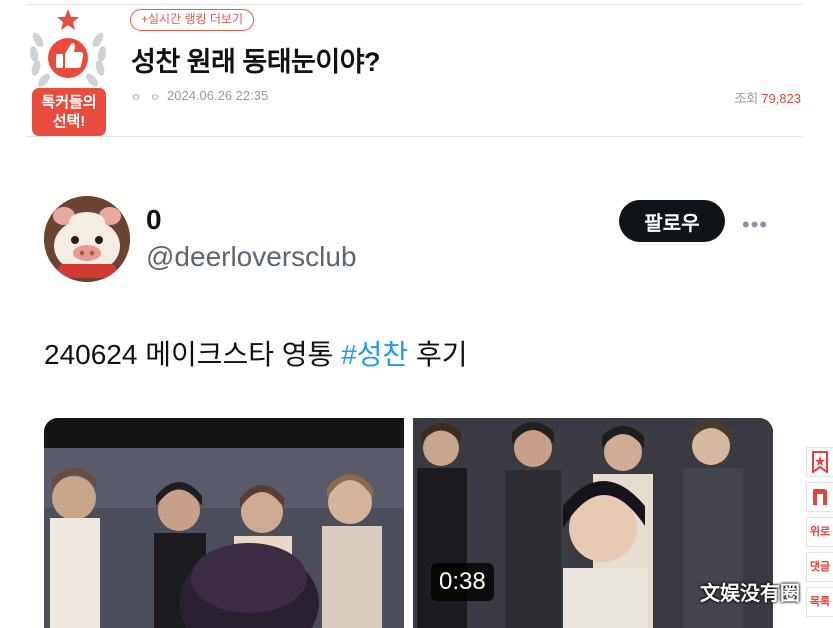 Image resolution: width=833 pixels, height=628 pixels. What do you see at coordinates (192, 20) in the screenshot?
I see `realtime-ranking-link: +실시간 랭킹 더보기` at bounding box center [192, 20].